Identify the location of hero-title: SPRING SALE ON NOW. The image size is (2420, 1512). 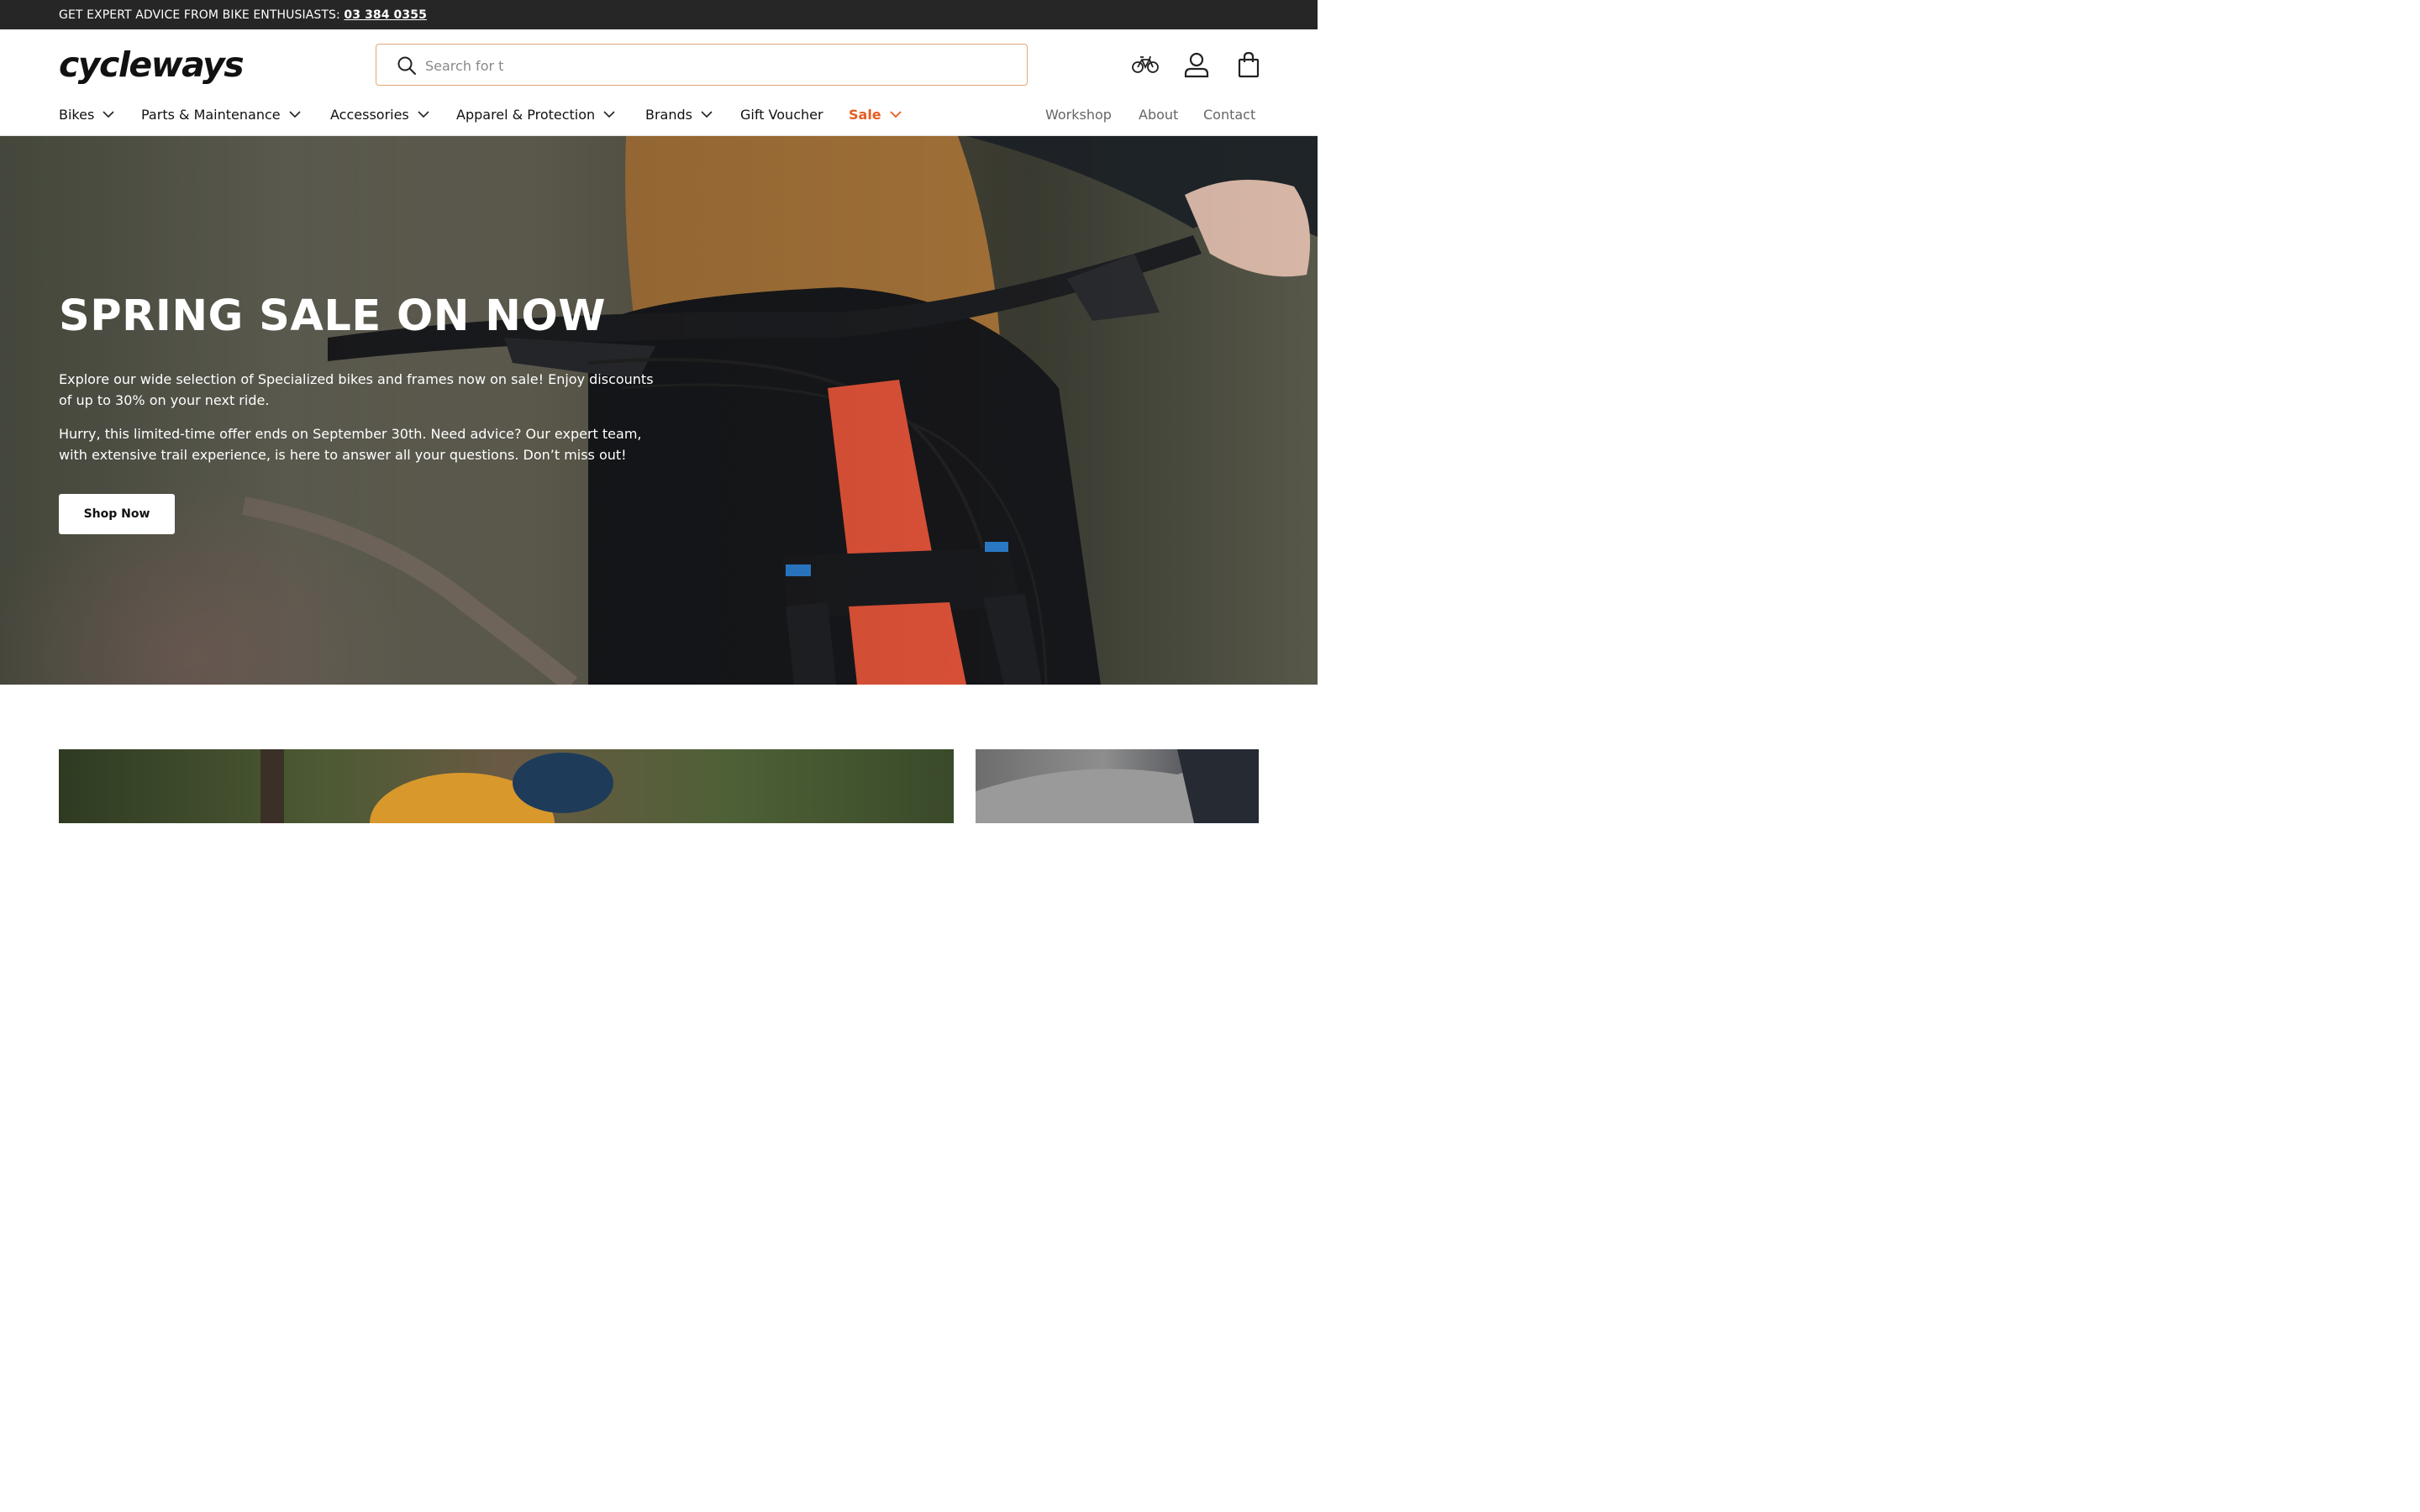
(333, 316).